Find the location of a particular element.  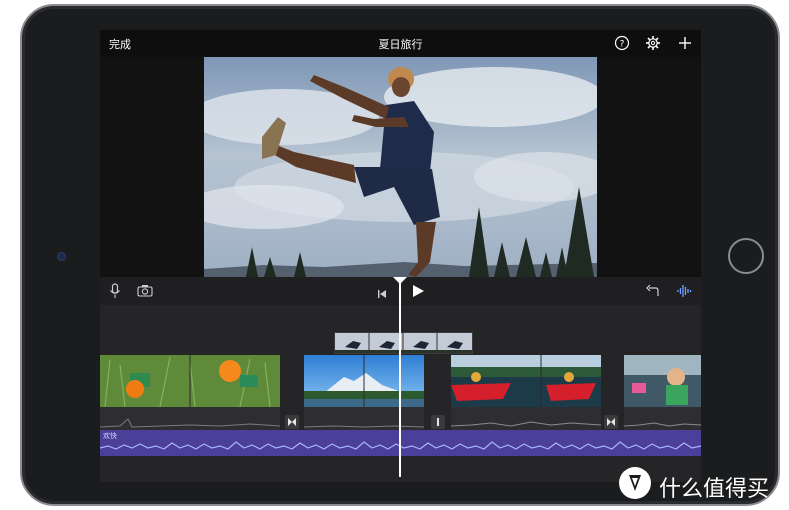

audio-waveform-icon is located at coordinates (684, 293).